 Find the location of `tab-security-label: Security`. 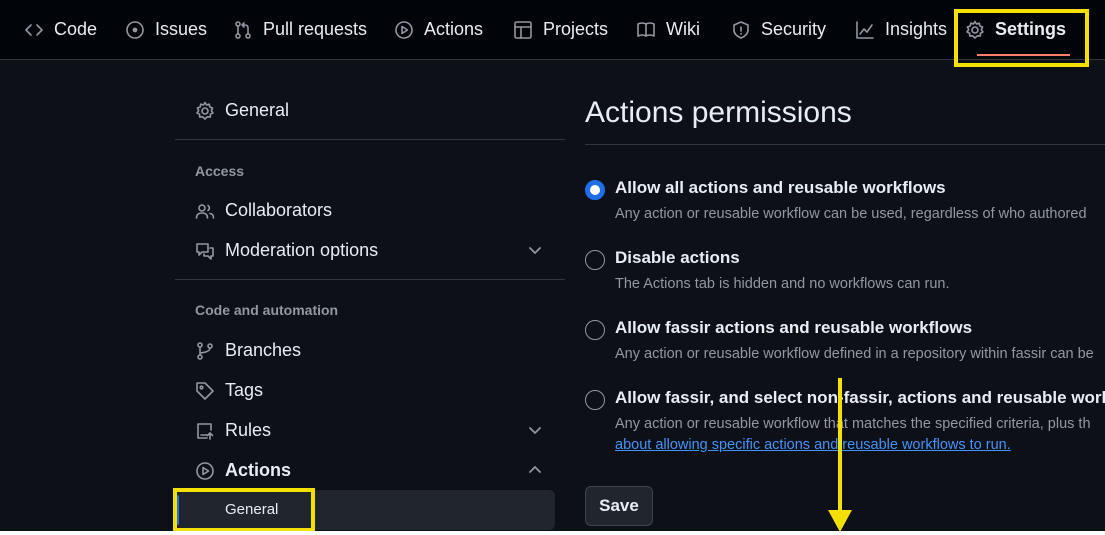

tab-security-label: Security is located at coordinates (794, 29).